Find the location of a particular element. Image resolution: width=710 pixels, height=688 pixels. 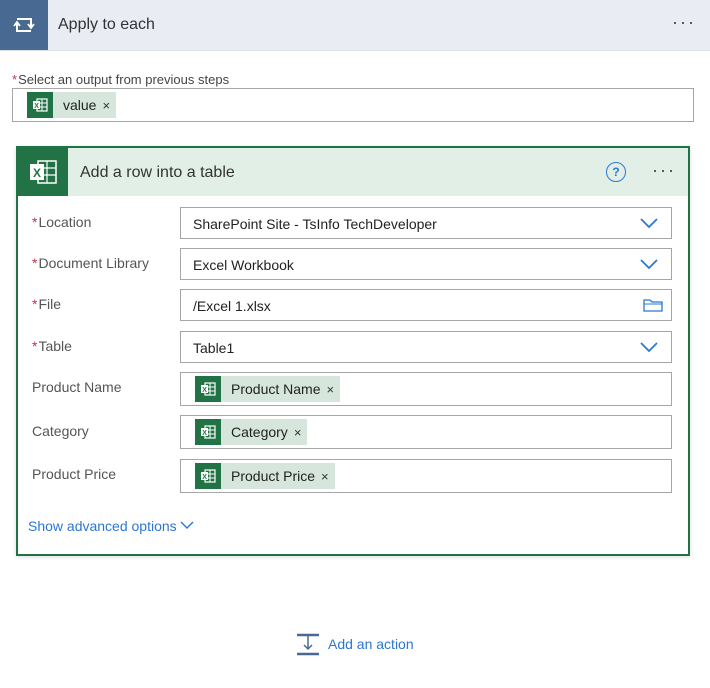

product-name-token: X Product Name × is located at coordinates (268, 389).